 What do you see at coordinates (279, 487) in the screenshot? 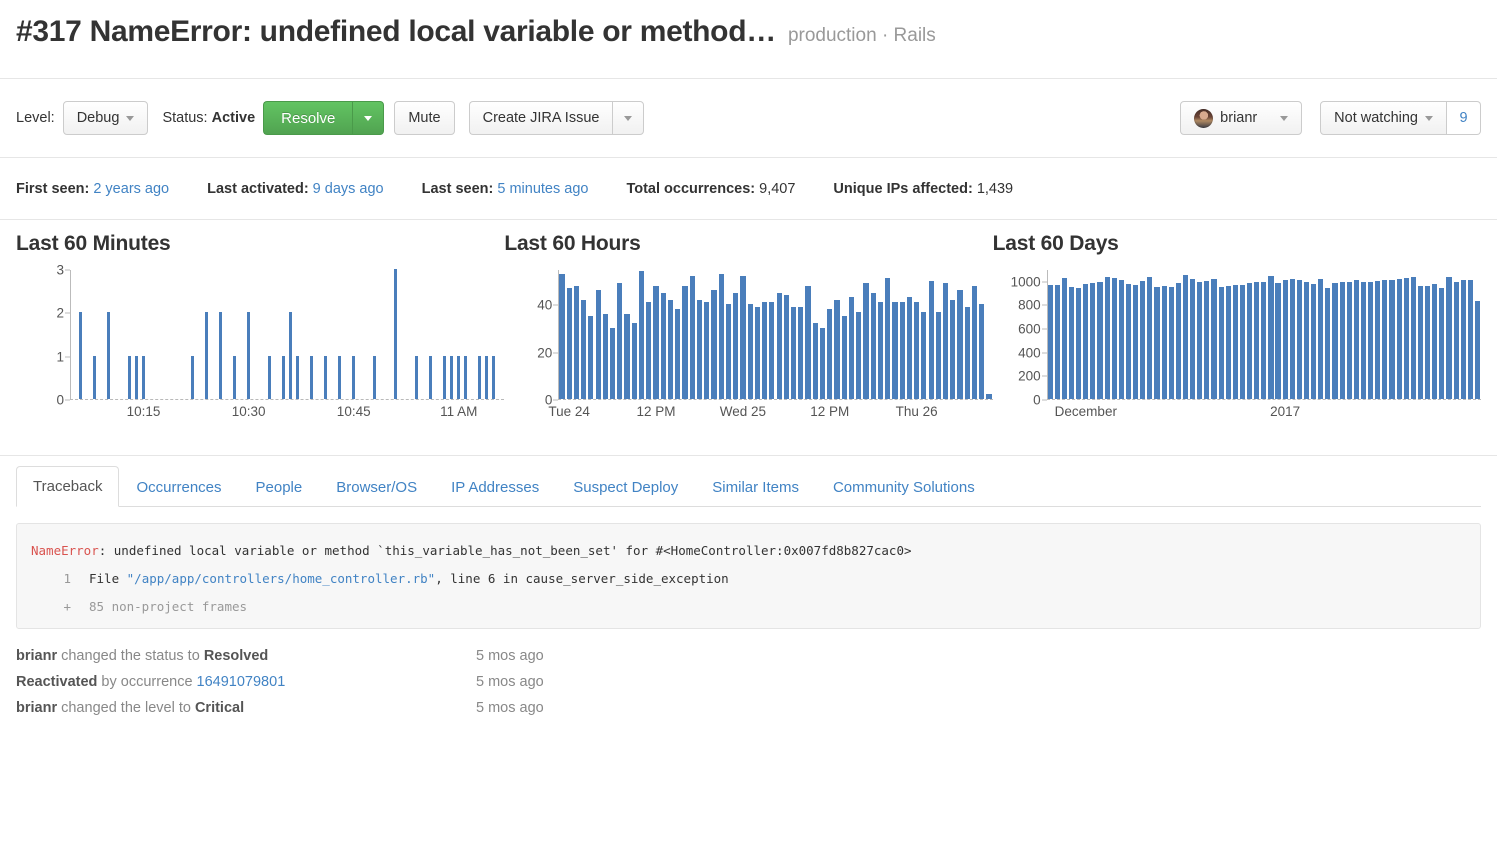
I see `tab-people: People` at bounding box center [279, 487].